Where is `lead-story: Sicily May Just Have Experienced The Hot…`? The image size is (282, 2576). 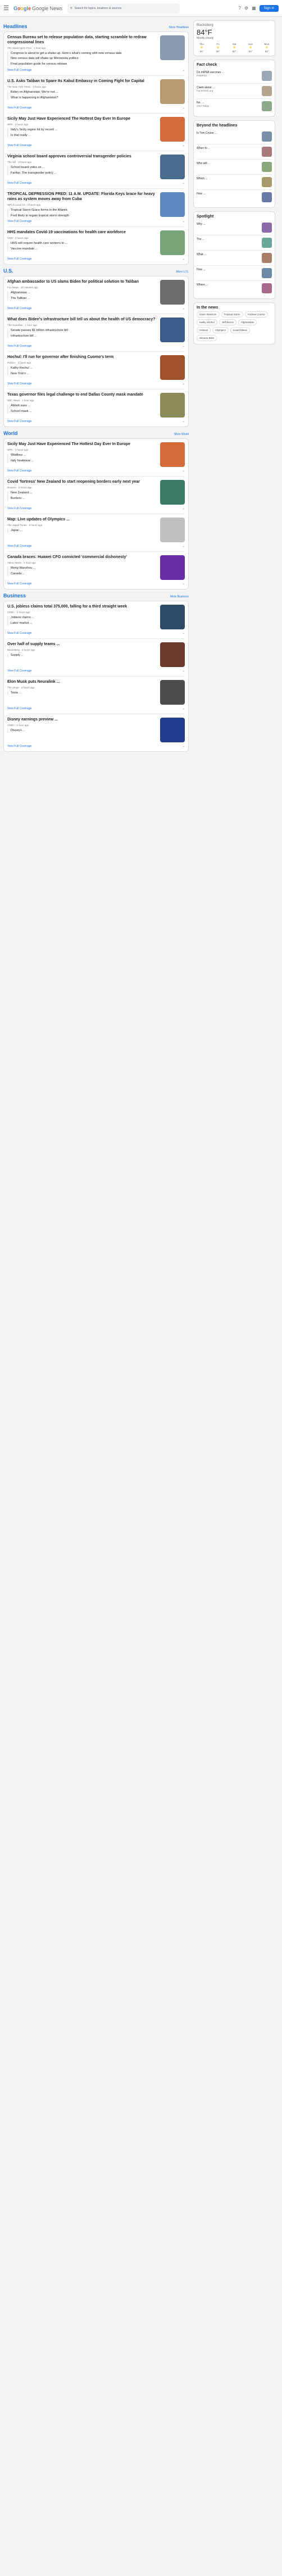 lead-story: Sicily May Just Have Experienced The Hot… is located at coordinates (96, 129).